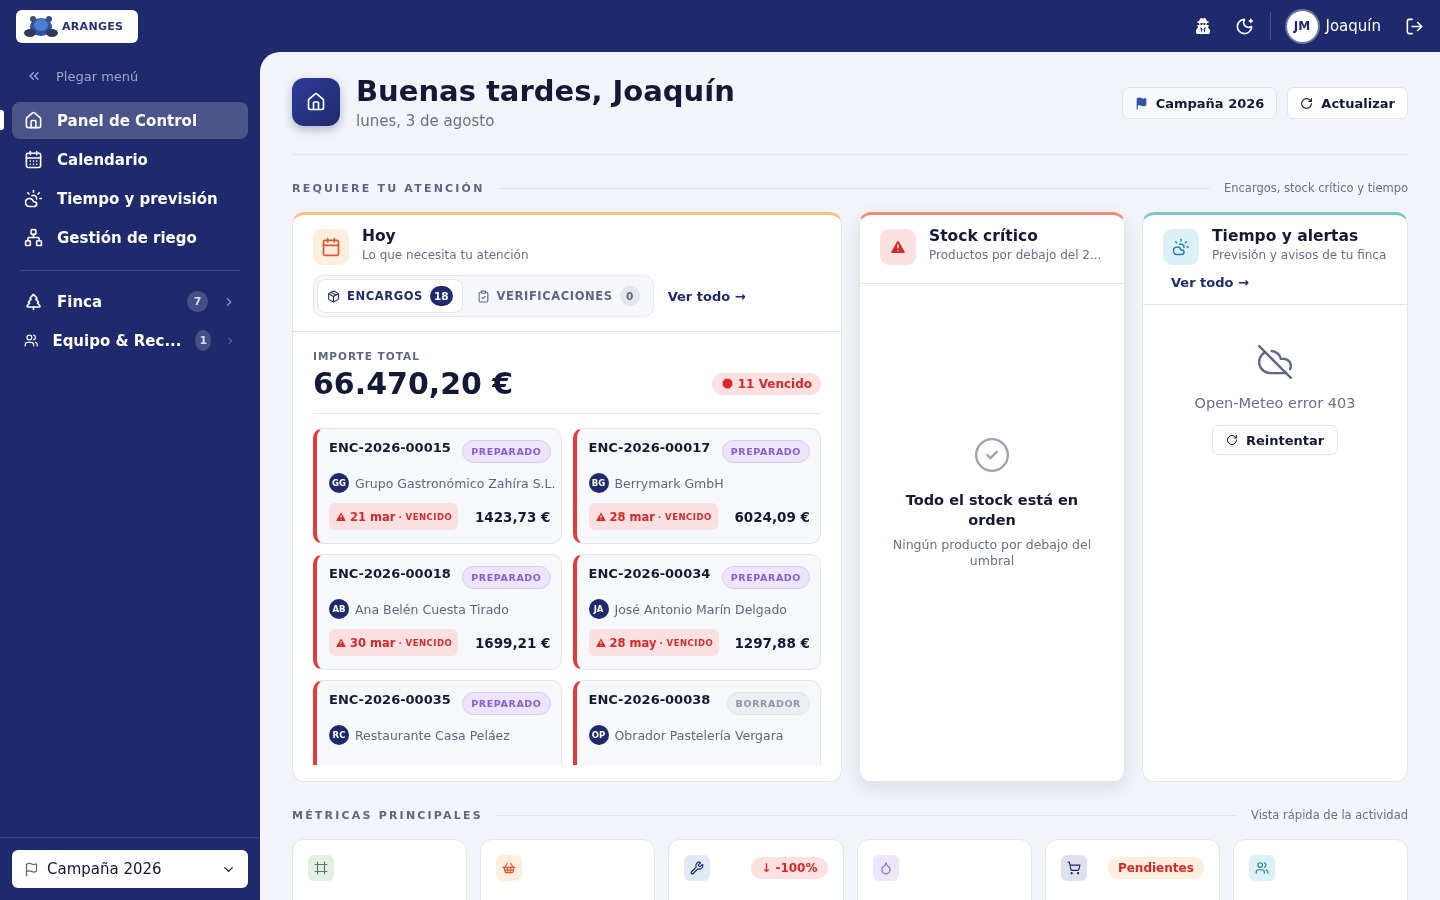 The image size is (1440, 900). Describe the element at coordinates (669, 483) in the screenshot. I see `customer-name: Berrymark GmbH` at that location.